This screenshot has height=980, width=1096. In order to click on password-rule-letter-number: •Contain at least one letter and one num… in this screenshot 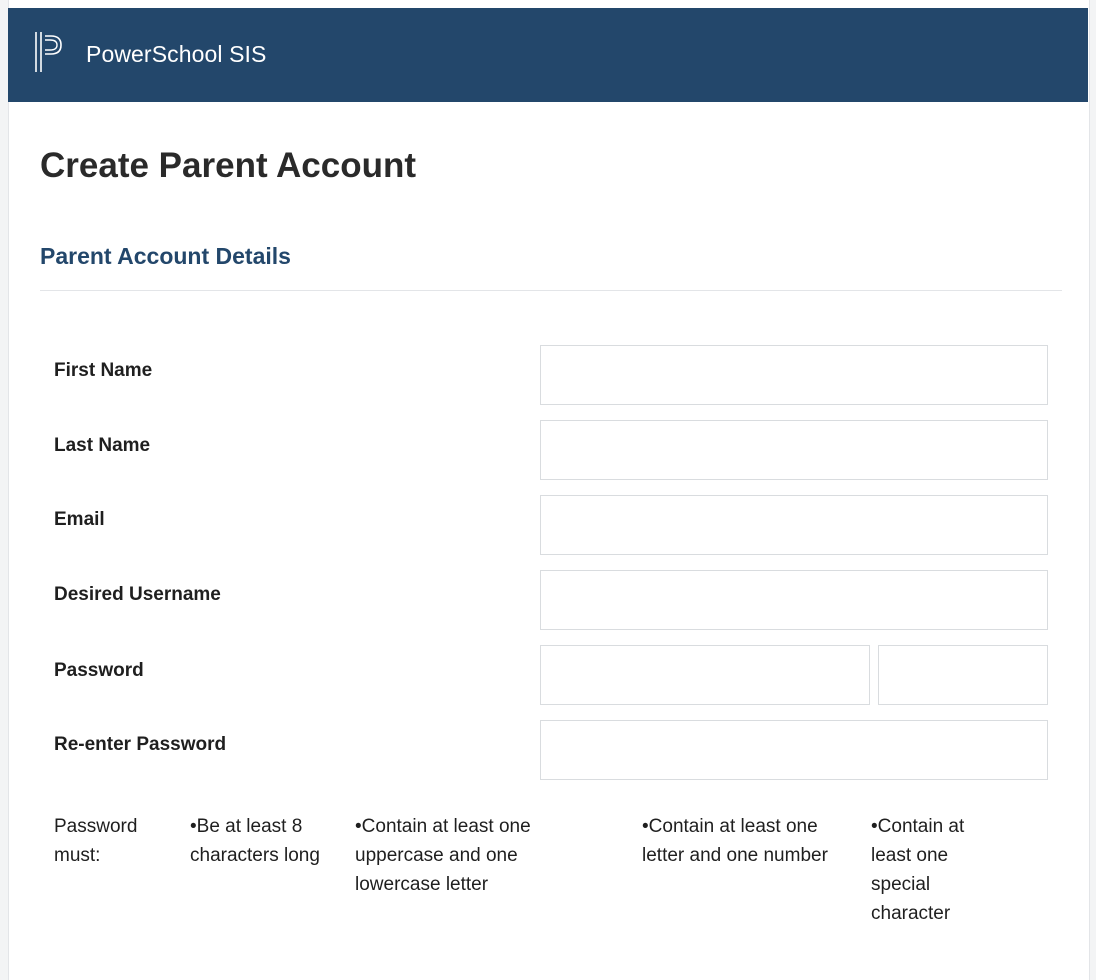, I will do `click(735, 841)`.